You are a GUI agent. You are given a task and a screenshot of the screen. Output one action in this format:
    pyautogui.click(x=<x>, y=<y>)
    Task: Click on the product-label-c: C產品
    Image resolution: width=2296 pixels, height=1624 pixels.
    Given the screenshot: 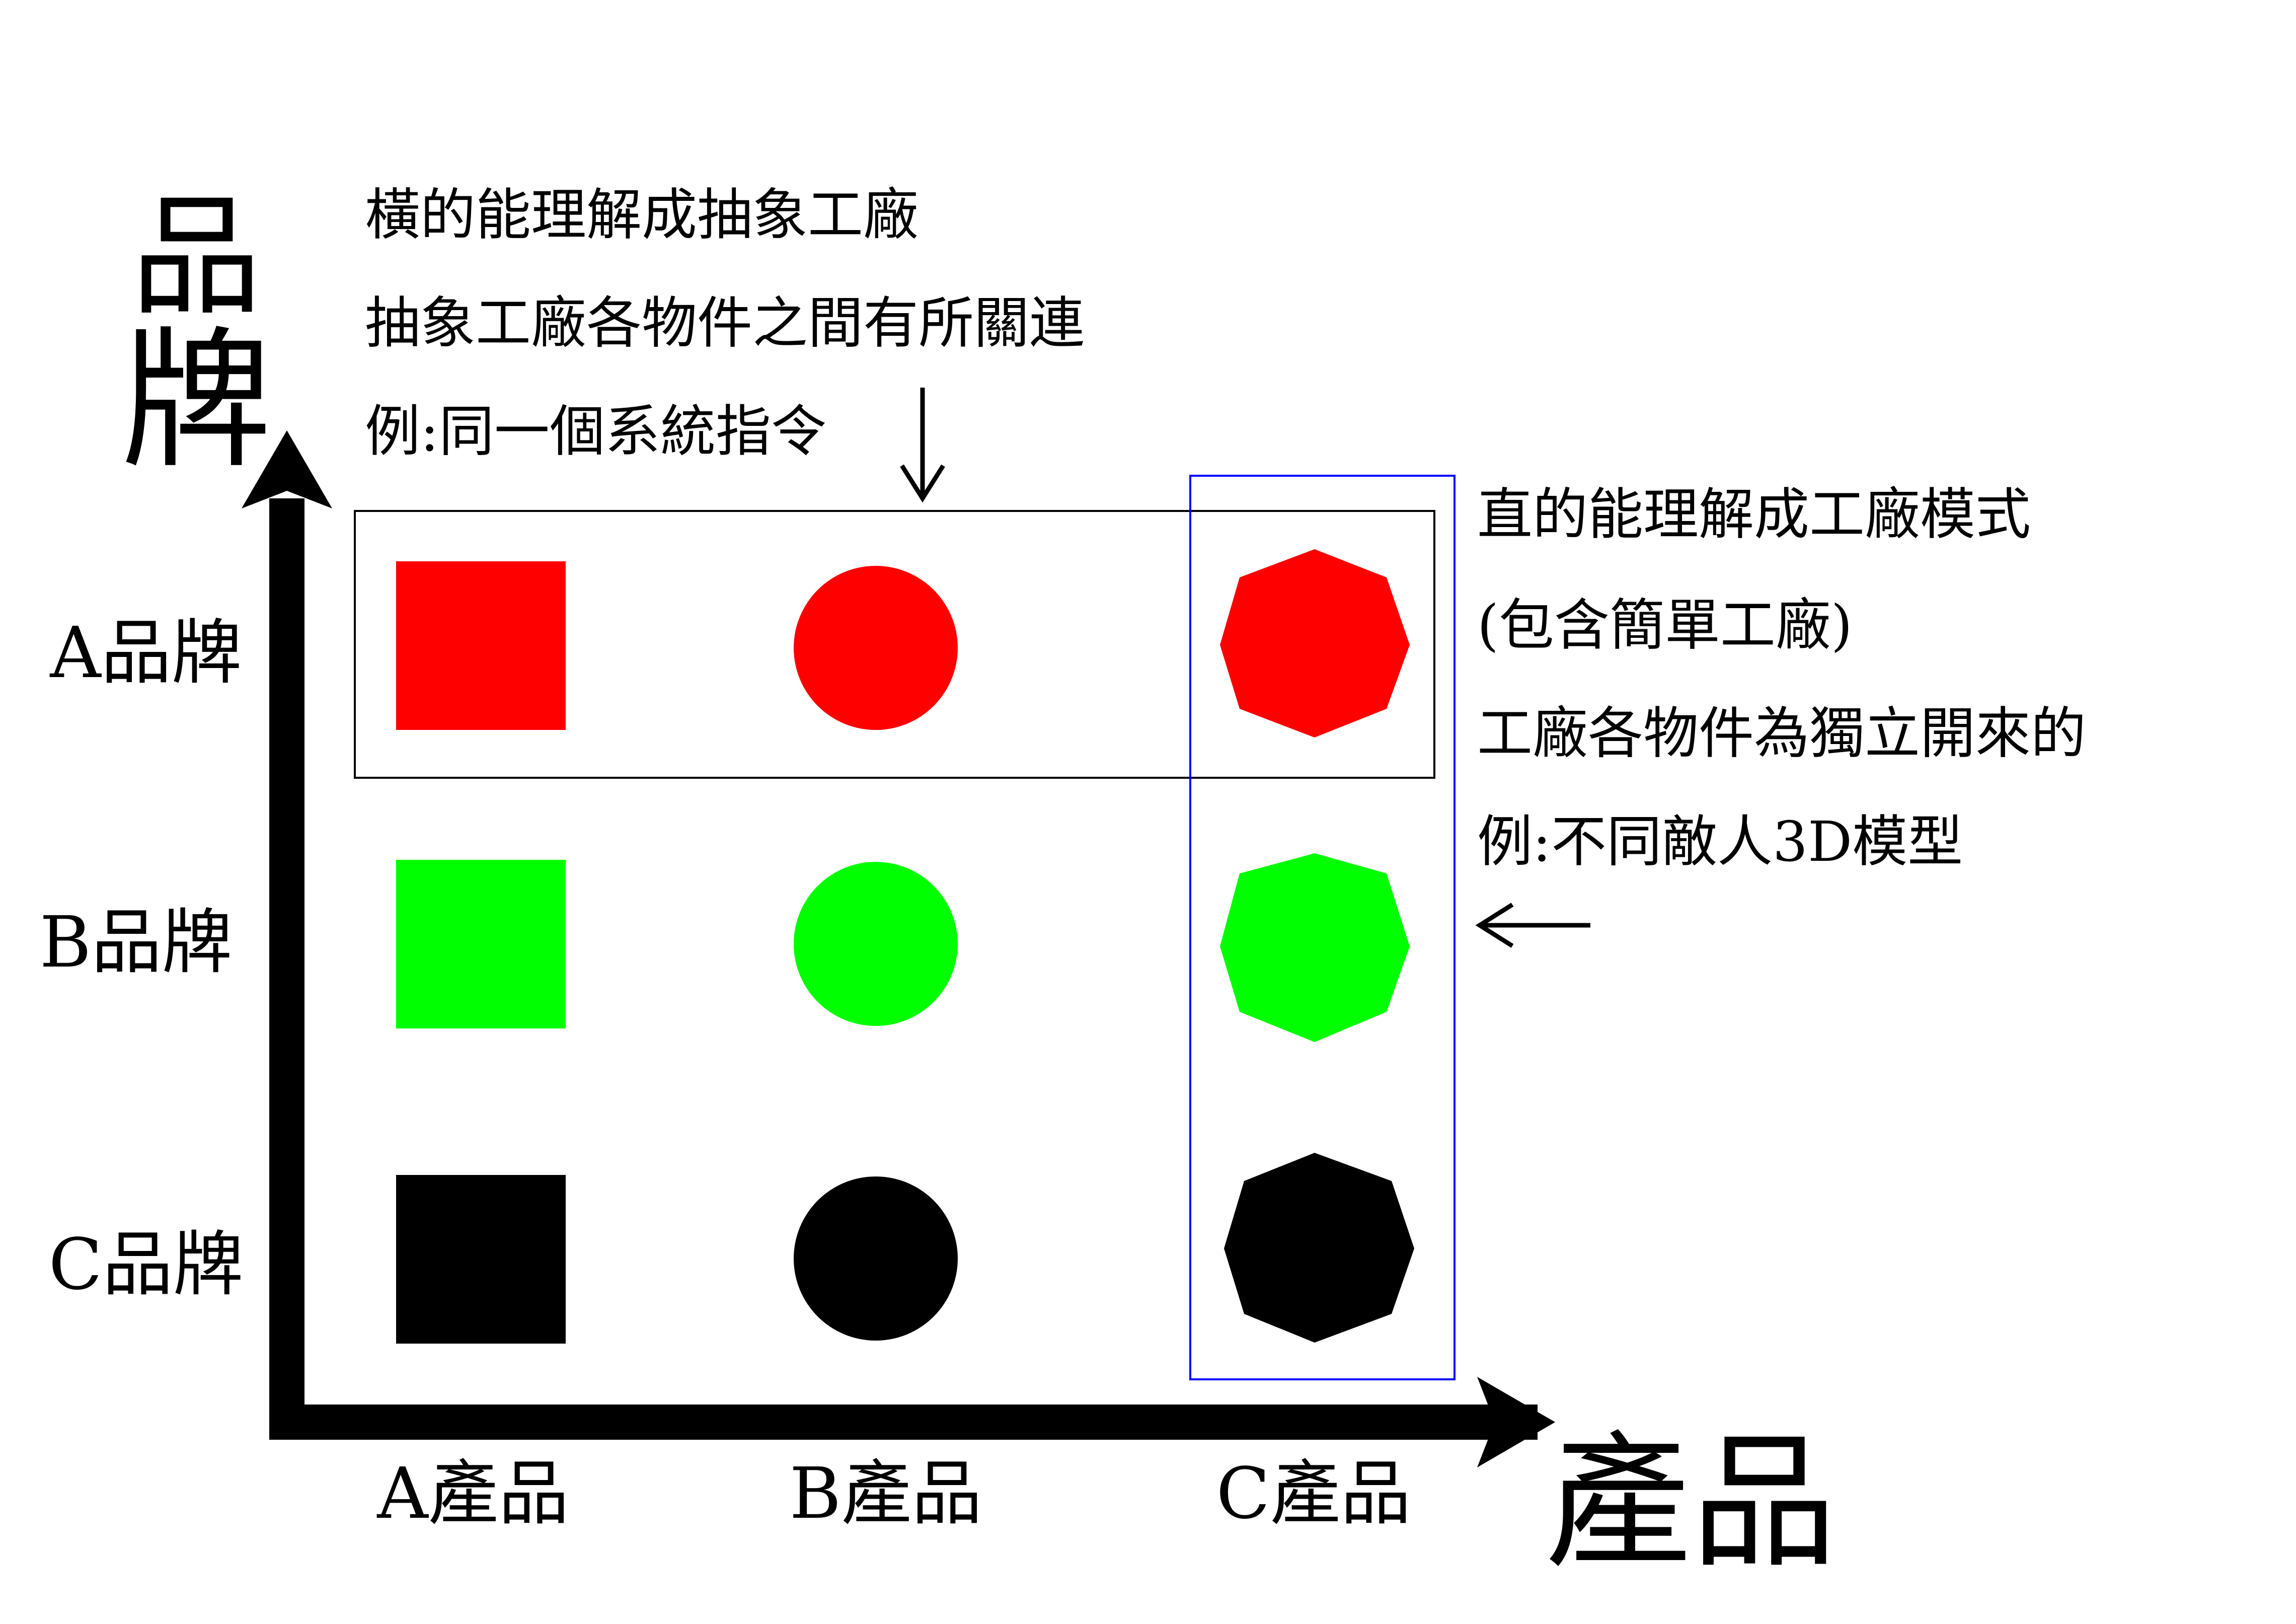 What is the action you would take?
    pyautogui.click(x=1313, y=1494)
    